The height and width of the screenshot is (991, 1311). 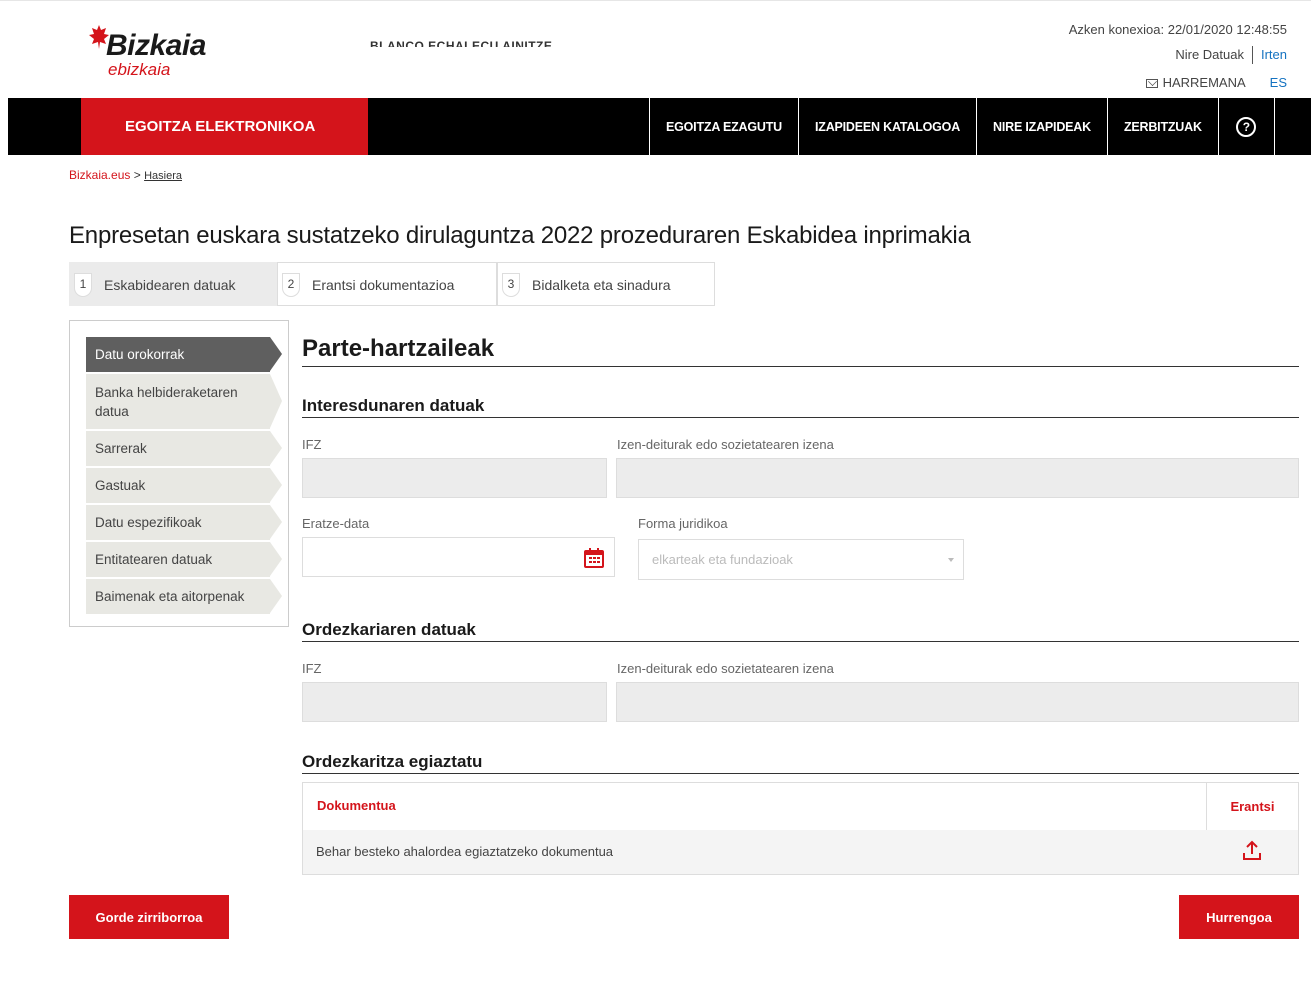 What do you see at coordinates (291, 284) in the screenshot?
I see `step-number: 2` at bounding box center [291, 284].